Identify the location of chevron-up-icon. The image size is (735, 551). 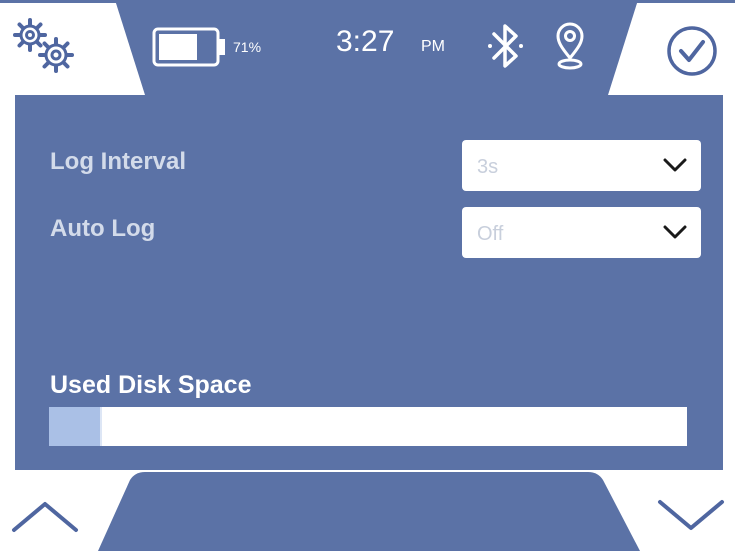
(45, 517).